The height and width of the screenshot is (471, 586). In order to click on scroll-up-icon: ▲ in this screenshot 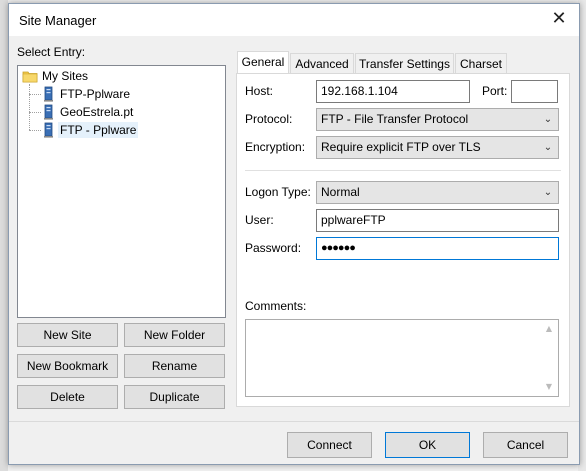, I will do `click(549, 329)`.